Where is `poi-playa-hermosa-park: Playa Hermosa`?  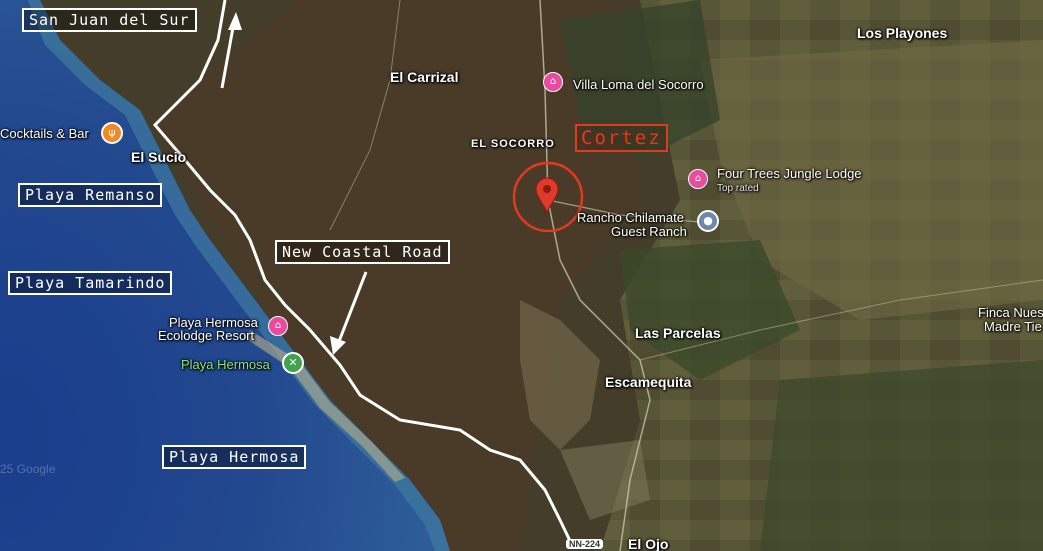 poi-playa-hermosa-park: Playa Hermosa is located at coordinates (225, 365).